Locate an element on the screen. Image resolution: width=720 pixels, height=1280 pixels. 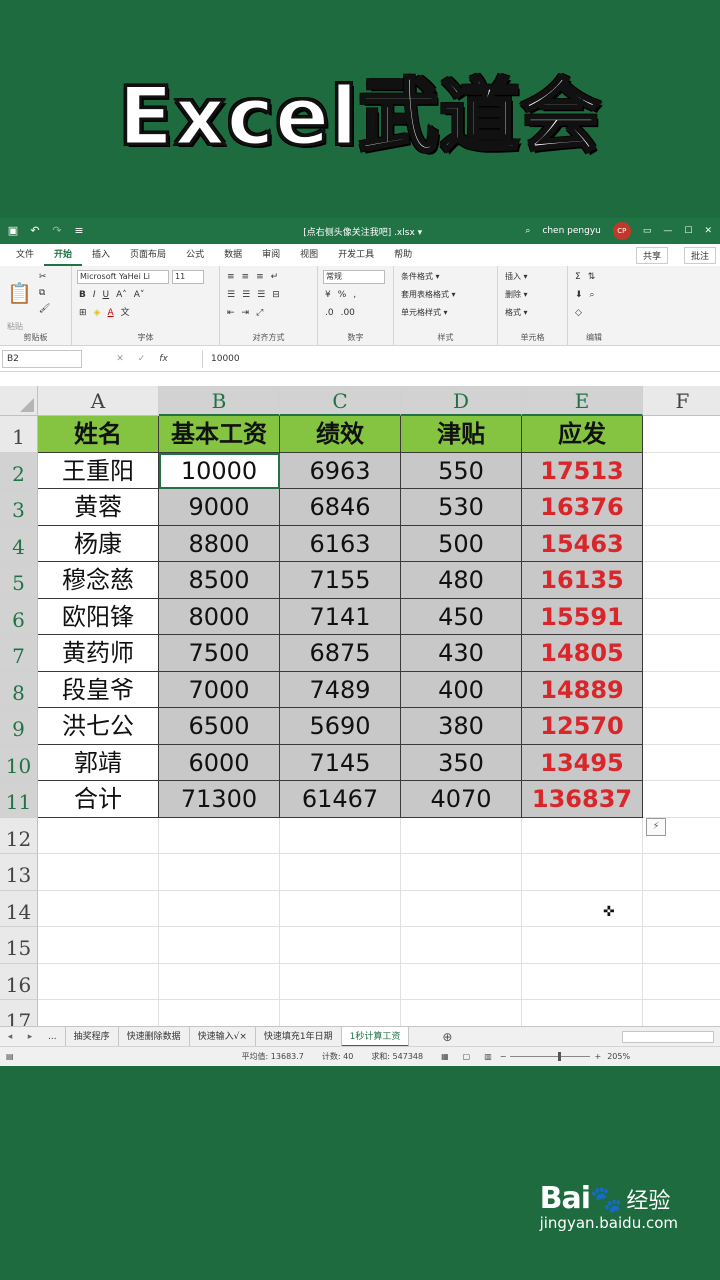
row-header: 14 is located at coordinates (19, 908).